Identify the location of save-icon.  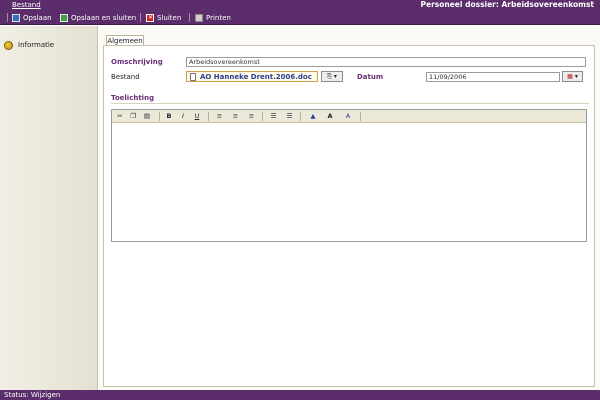
(16, 17).